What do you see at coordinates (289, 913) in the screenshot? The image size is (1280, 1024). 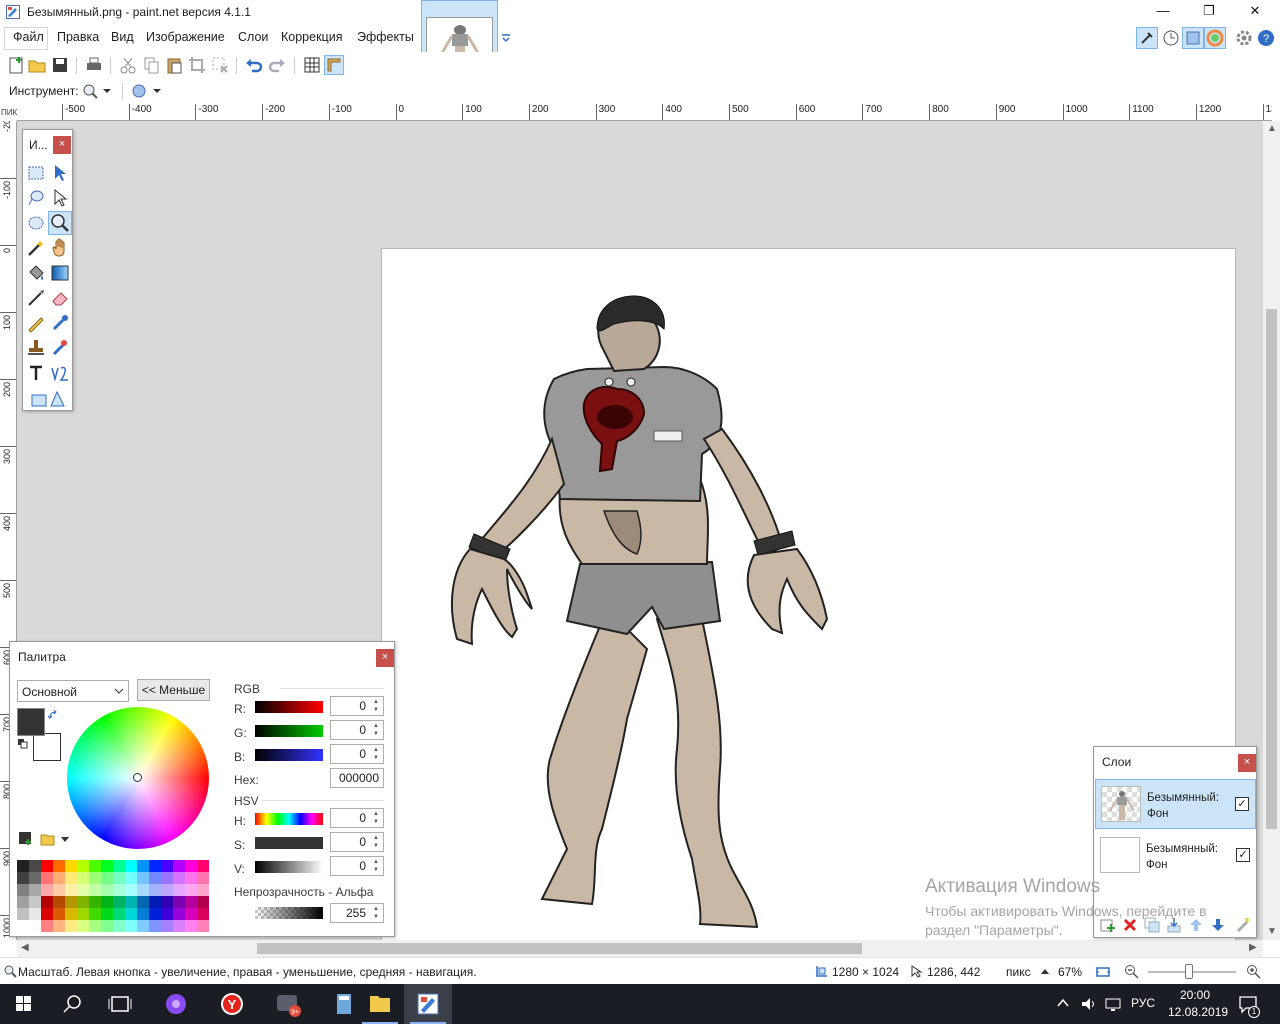 I see `alpha-slider` at bounding box center [289, 913].